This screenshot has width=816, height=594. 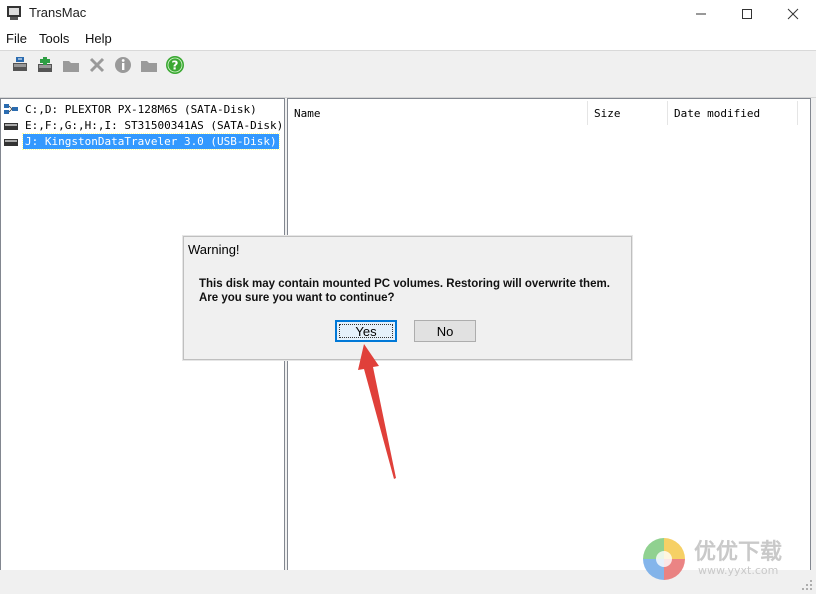 I want to click on watermark: 优优下载 www.yyxt.com, so click(x=725, y=559).